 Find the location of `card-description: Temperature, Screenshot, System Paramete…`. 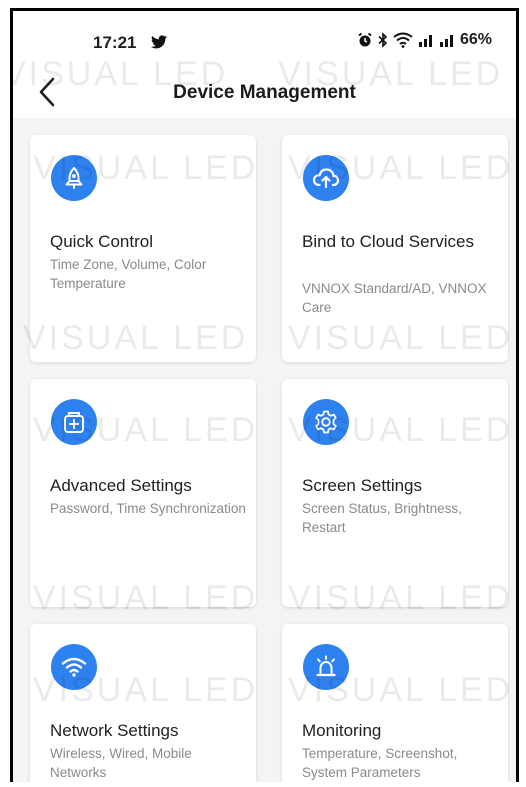

card-description: Temperature, Screenshot, System Paramete… is located at coordinates (380, 763).